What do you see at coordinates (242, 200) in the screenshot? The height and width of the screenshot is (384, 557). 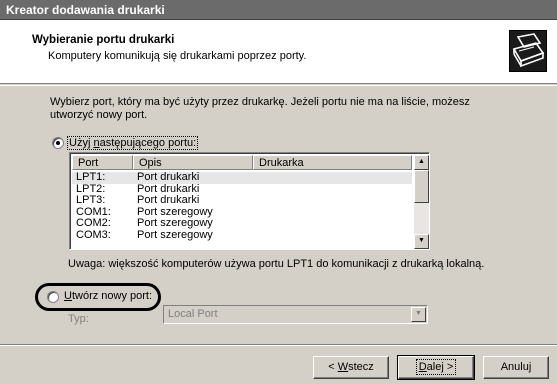 I see `port-row: LPT3: Port drukarki` at bounding box center [242, 200].